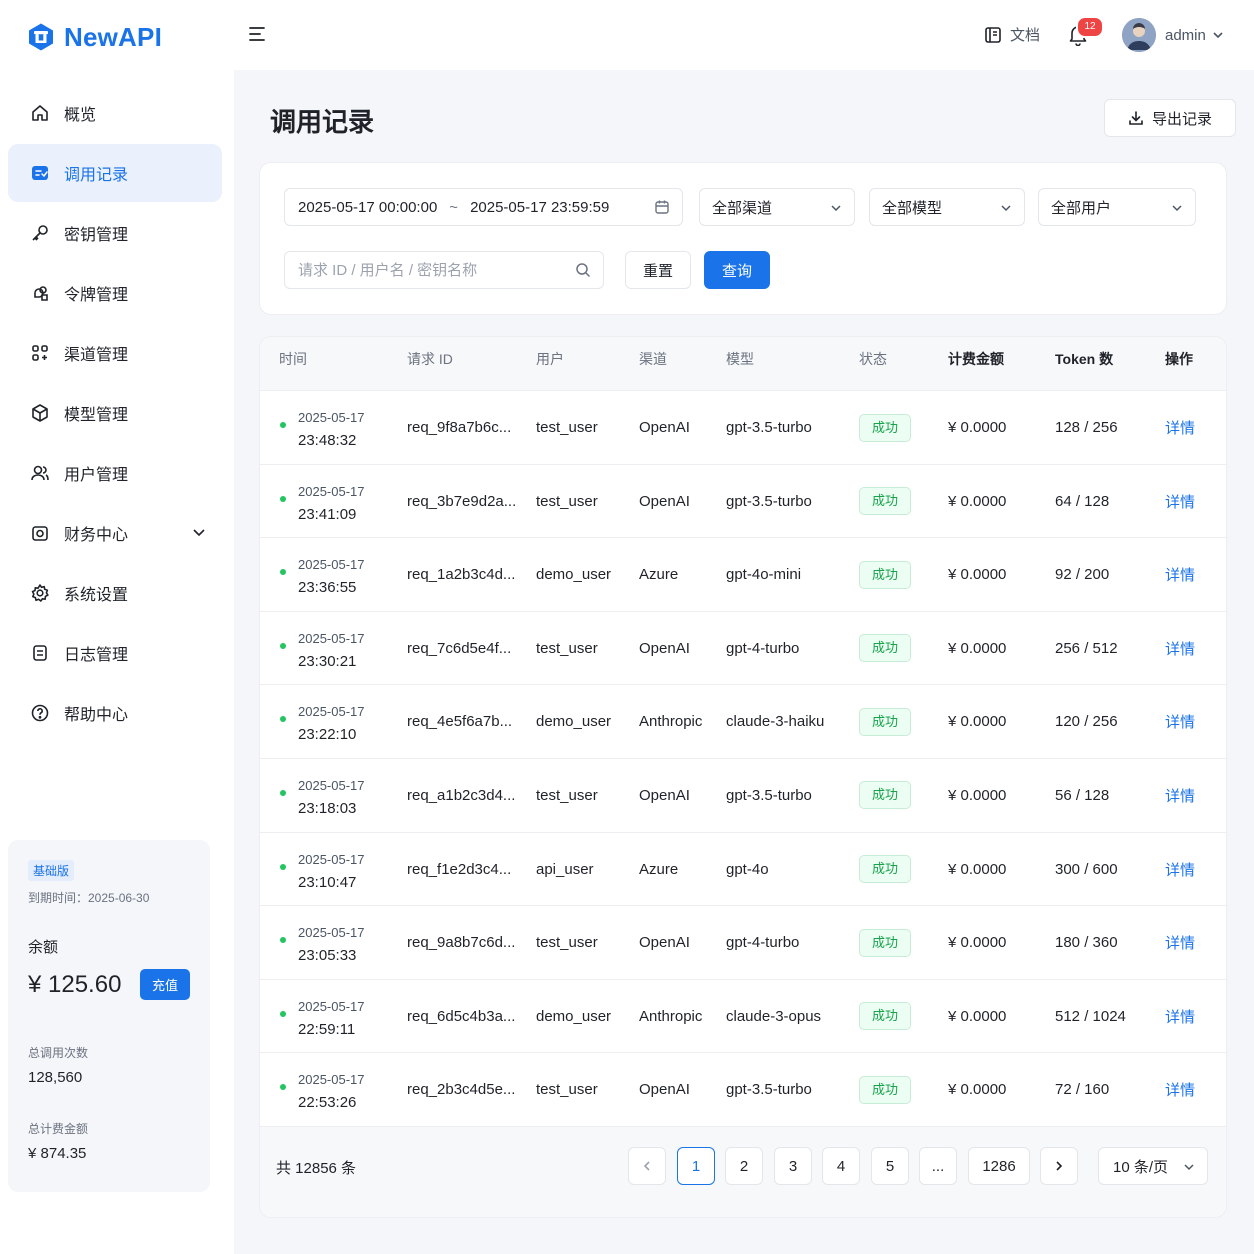 The image size is (1254, 1254). I want to click on pagination-bar: 共 12856 条 1 2 3 4 5 ... 1286 10 条/页, so click(743, 1172).